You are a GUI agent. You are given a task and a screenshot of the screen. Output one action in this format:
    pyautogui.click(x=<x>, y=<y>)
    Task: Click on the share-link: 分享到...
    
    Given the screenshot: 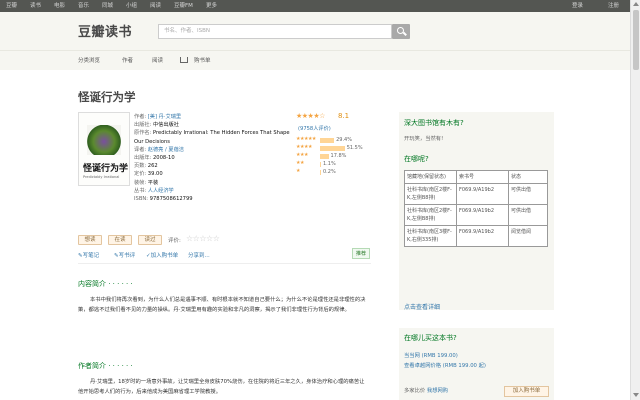 What is the action you would take?
    pyautogui.click(x=199, y=255)
    